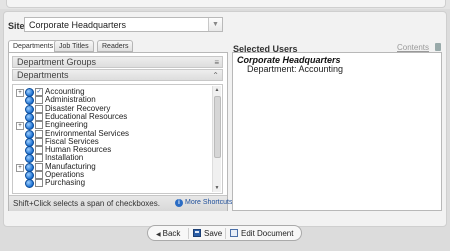 The image size is (450, 251). I want to click on site-select: Corporate Headquarters ▼, so click(123, 24).